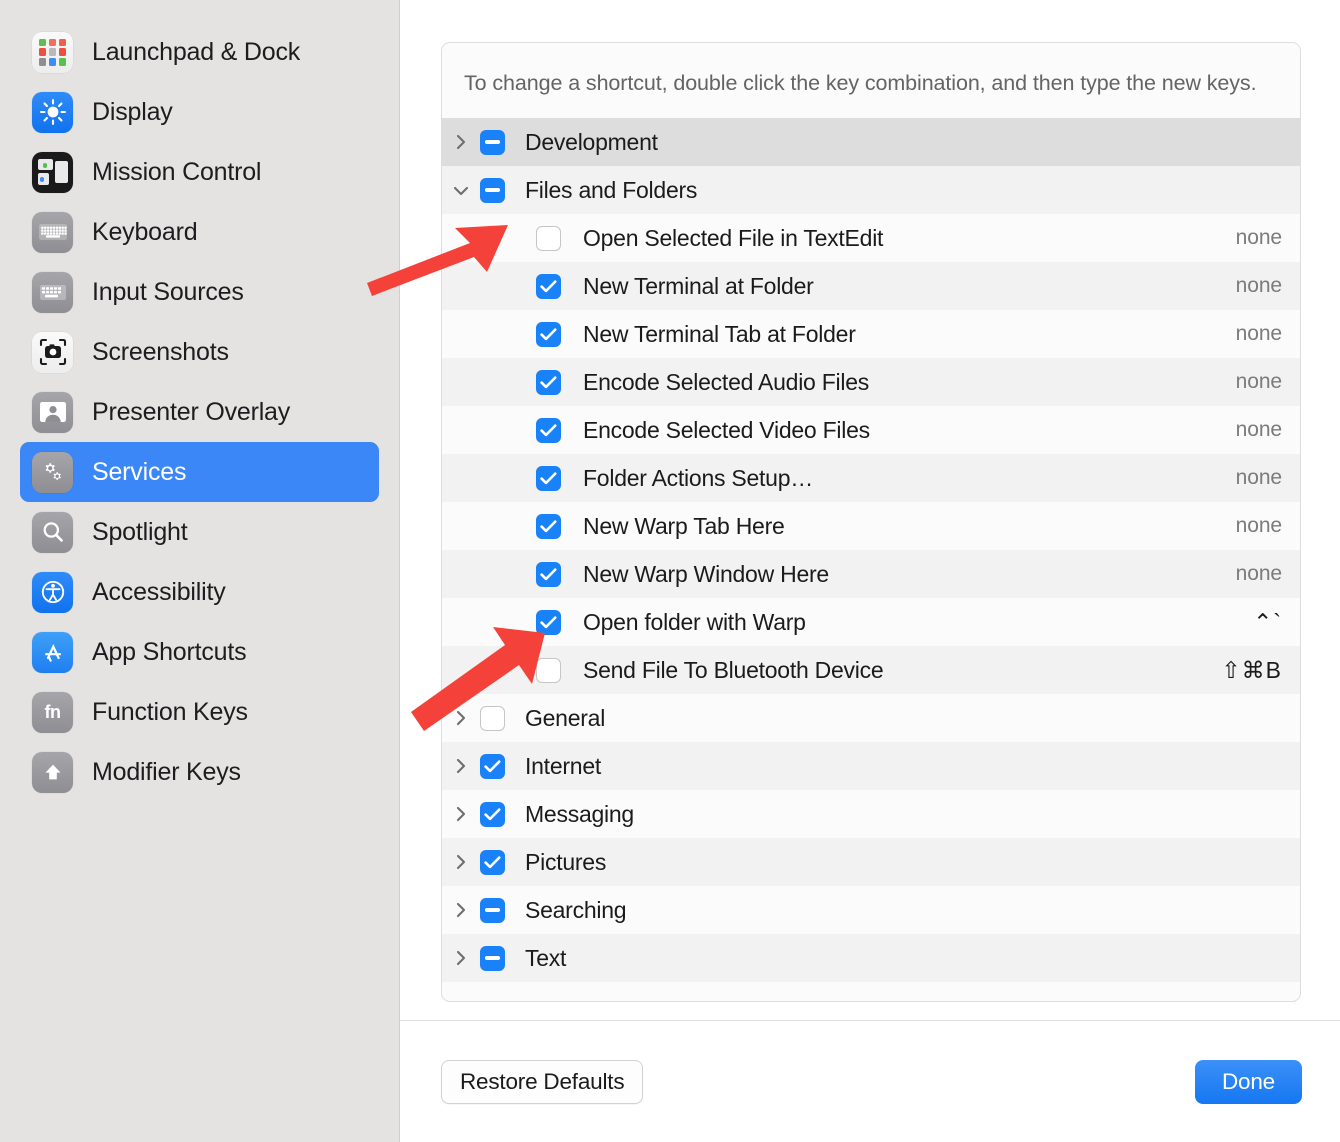 This screenshot has height=1142, width=1340. What do you see at coordinates (199, 772) in the screenshot?
I see `sidebar-item-modifier-keys: Modifier Keys` at bounding box center [199, 772].